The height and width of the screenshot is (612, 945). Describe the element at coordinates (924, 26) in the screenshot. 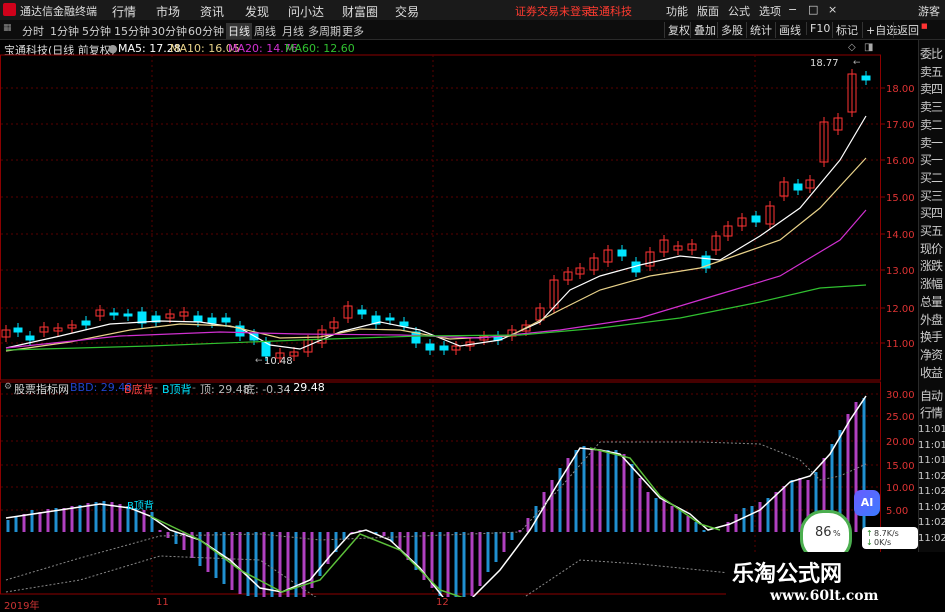

I see `side-panel-corner: ■` at that location.